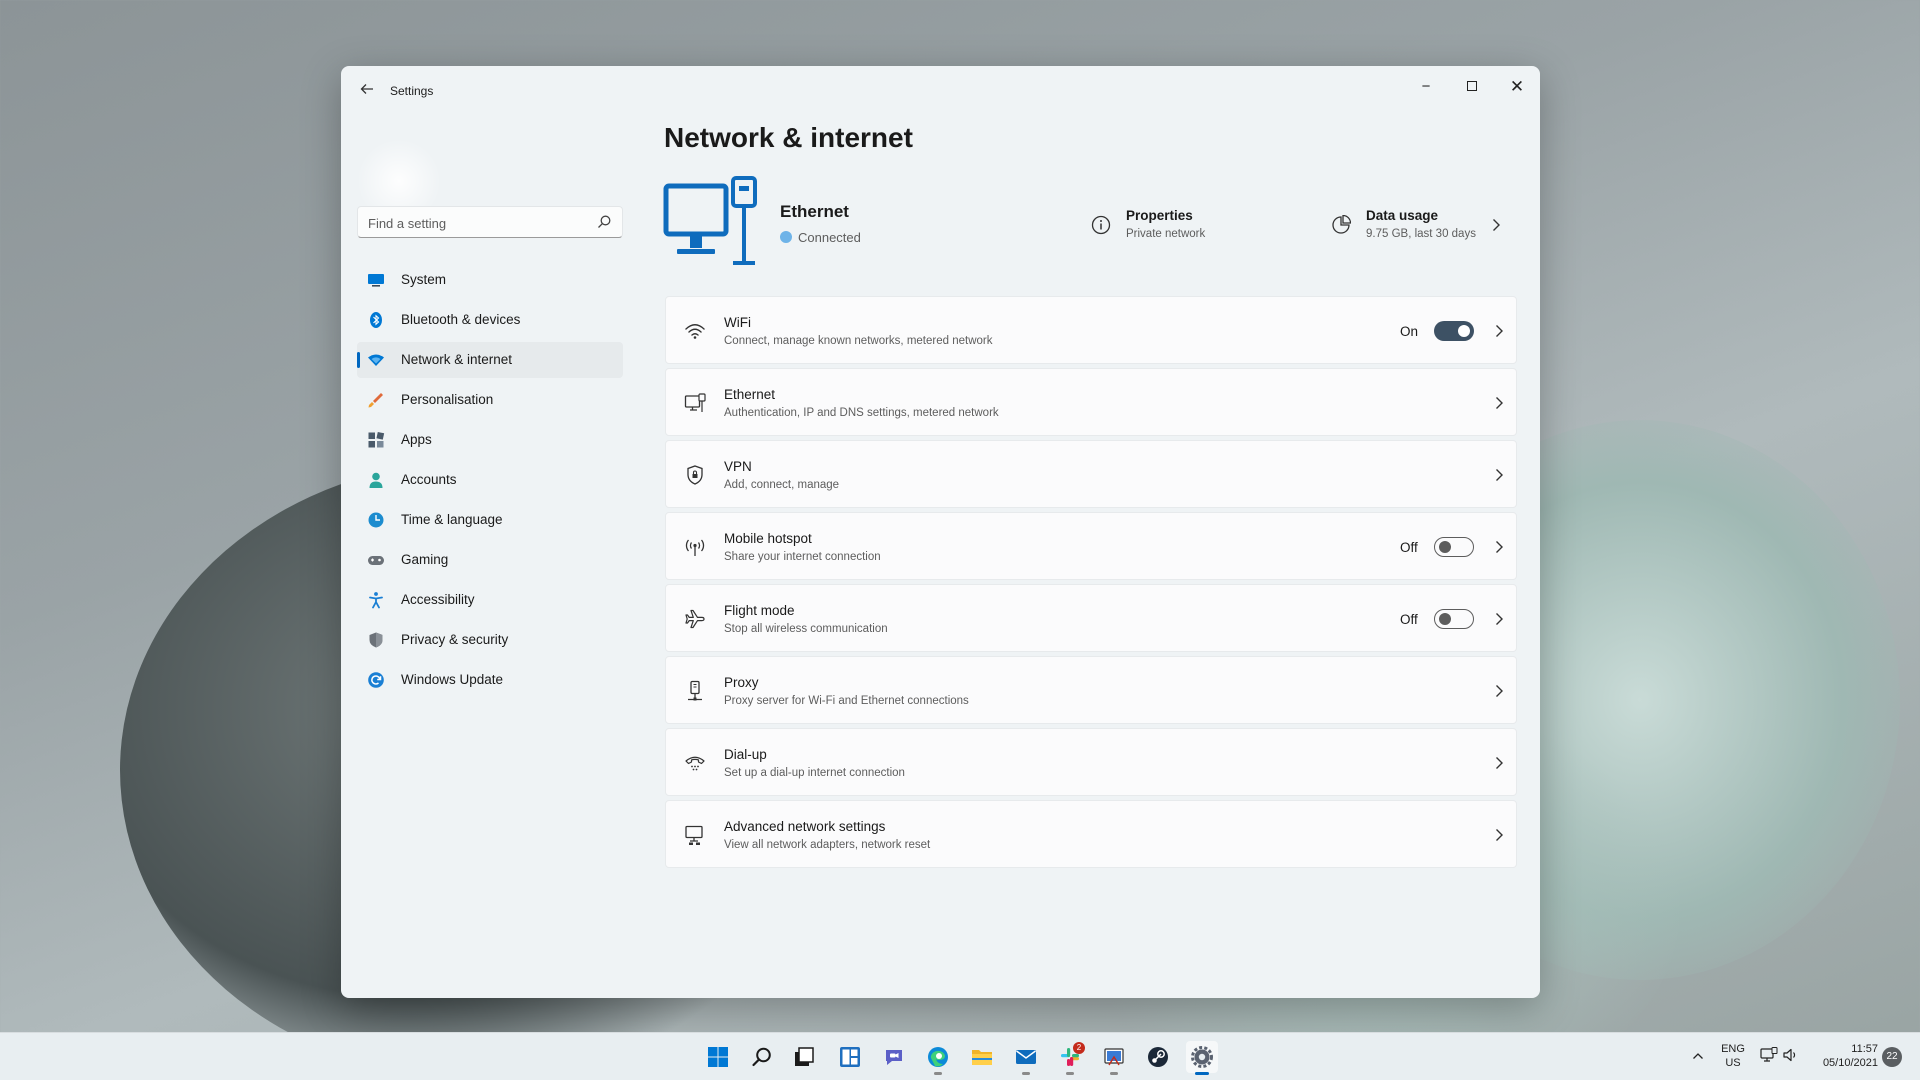  Describe the element at coordinates (982, 1057) in the screenshot. I see `taskbar-file-explorer` at that location.